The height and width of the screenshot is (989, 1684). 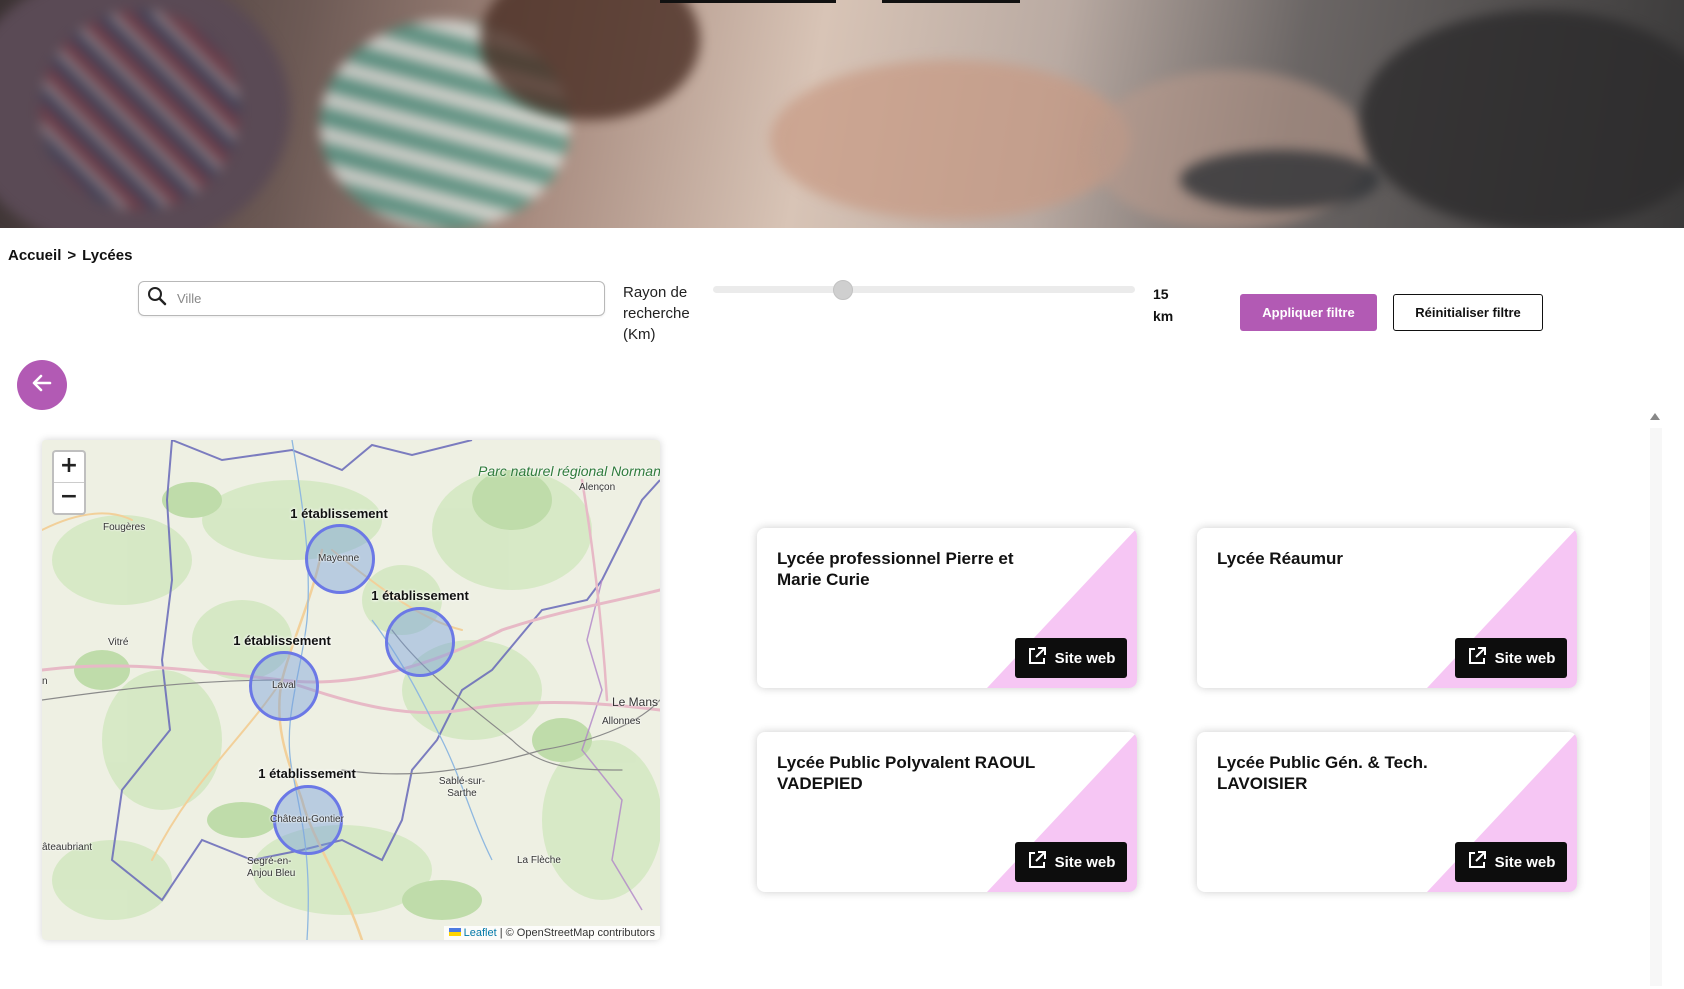 What do you see at coordinates (635, 702) in the screenshot?
I see `place-label-le-mans: Le Mans` at bounding box center [635, 702].